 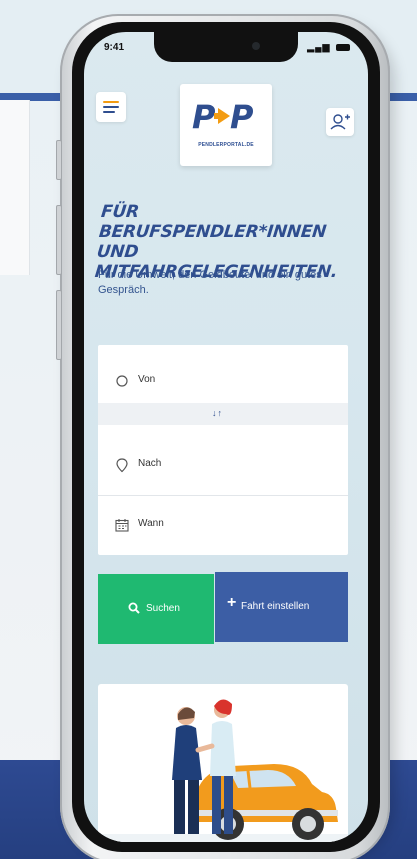 I want to click on calendar-icon, so click(x=122, y=525).